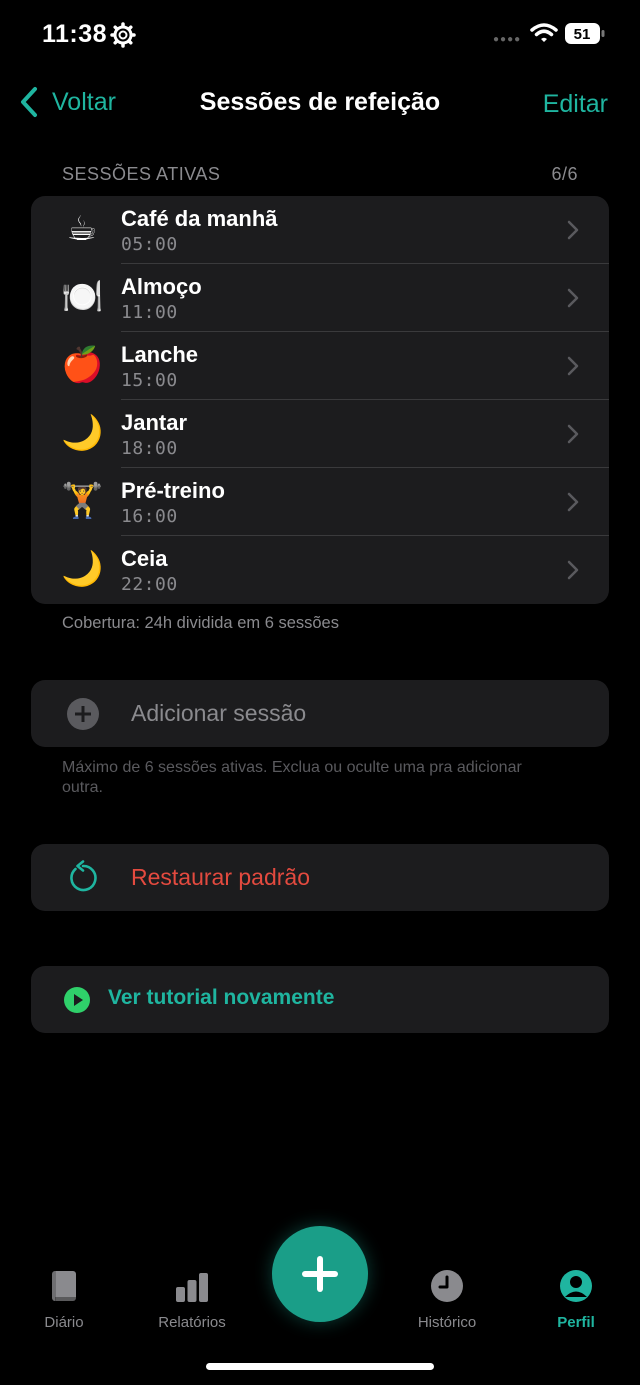 This screenshot has height=1385, width=640. What do you see at coordinates (200, 623) in the screenshot?
I see `coverage-note: Cobertura: 24h dividida em 6 sessões` at bounding box center [200, 623].